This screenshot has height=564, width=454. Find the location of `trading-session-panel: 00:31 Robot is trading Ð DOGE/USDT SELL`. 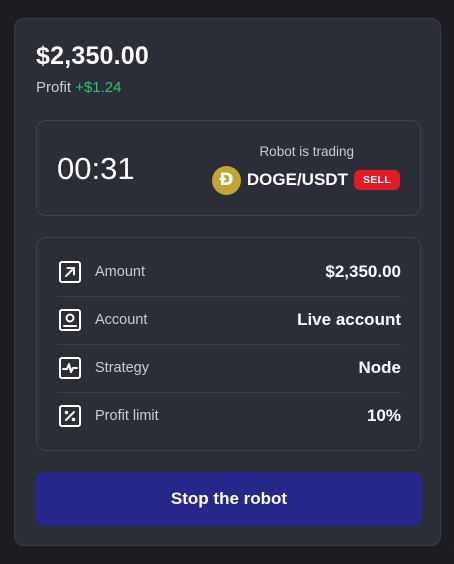

trading-session-panel: 00:31 Robot is trading Ð DOGE/USDT SELL is located at coordinates (228, 168).